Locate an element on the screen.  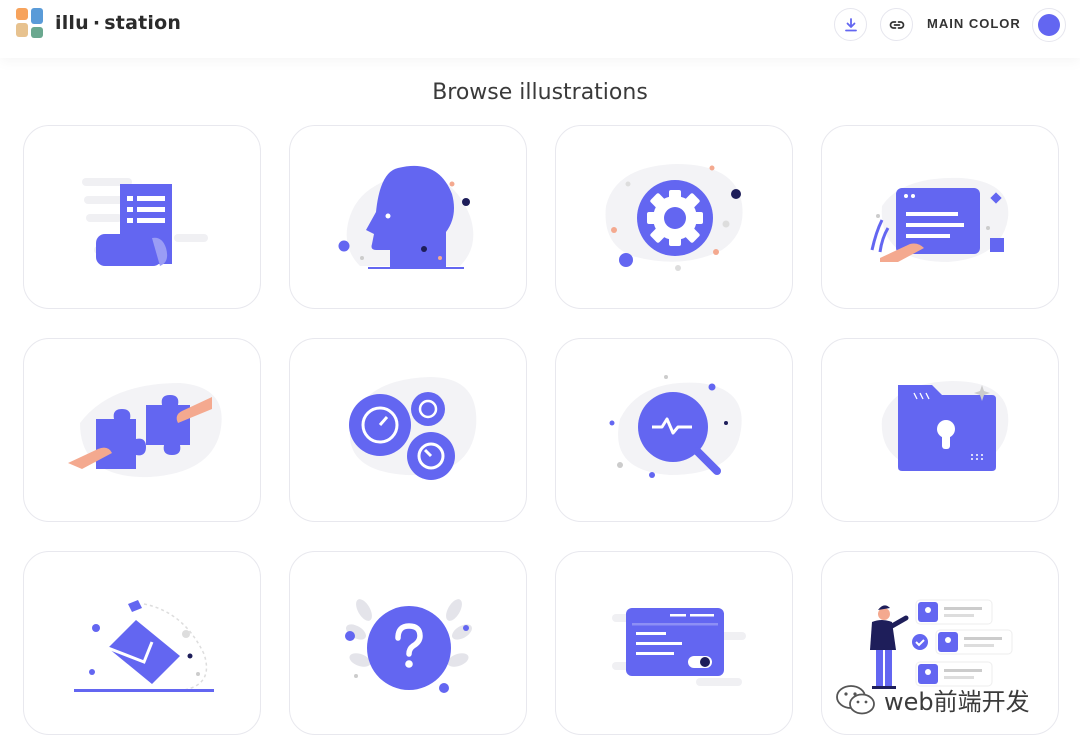
logo-text: illu · station is located at coordinates (118, 23).